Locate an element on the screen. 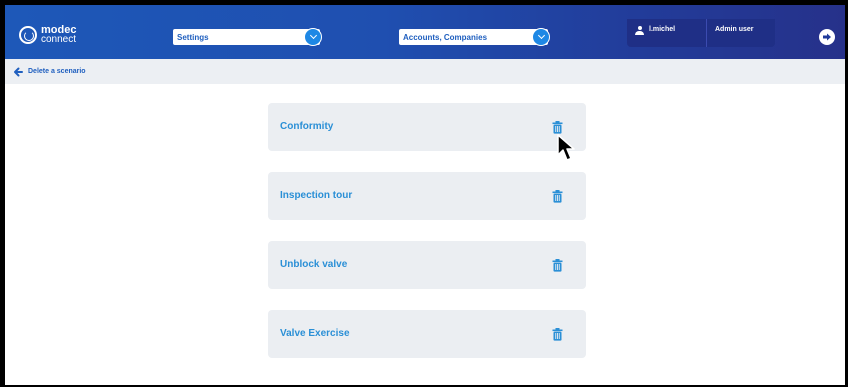 The height and width of the screenshot is (387, 848). user-role: Admin user is located at coordinates (730, 33).